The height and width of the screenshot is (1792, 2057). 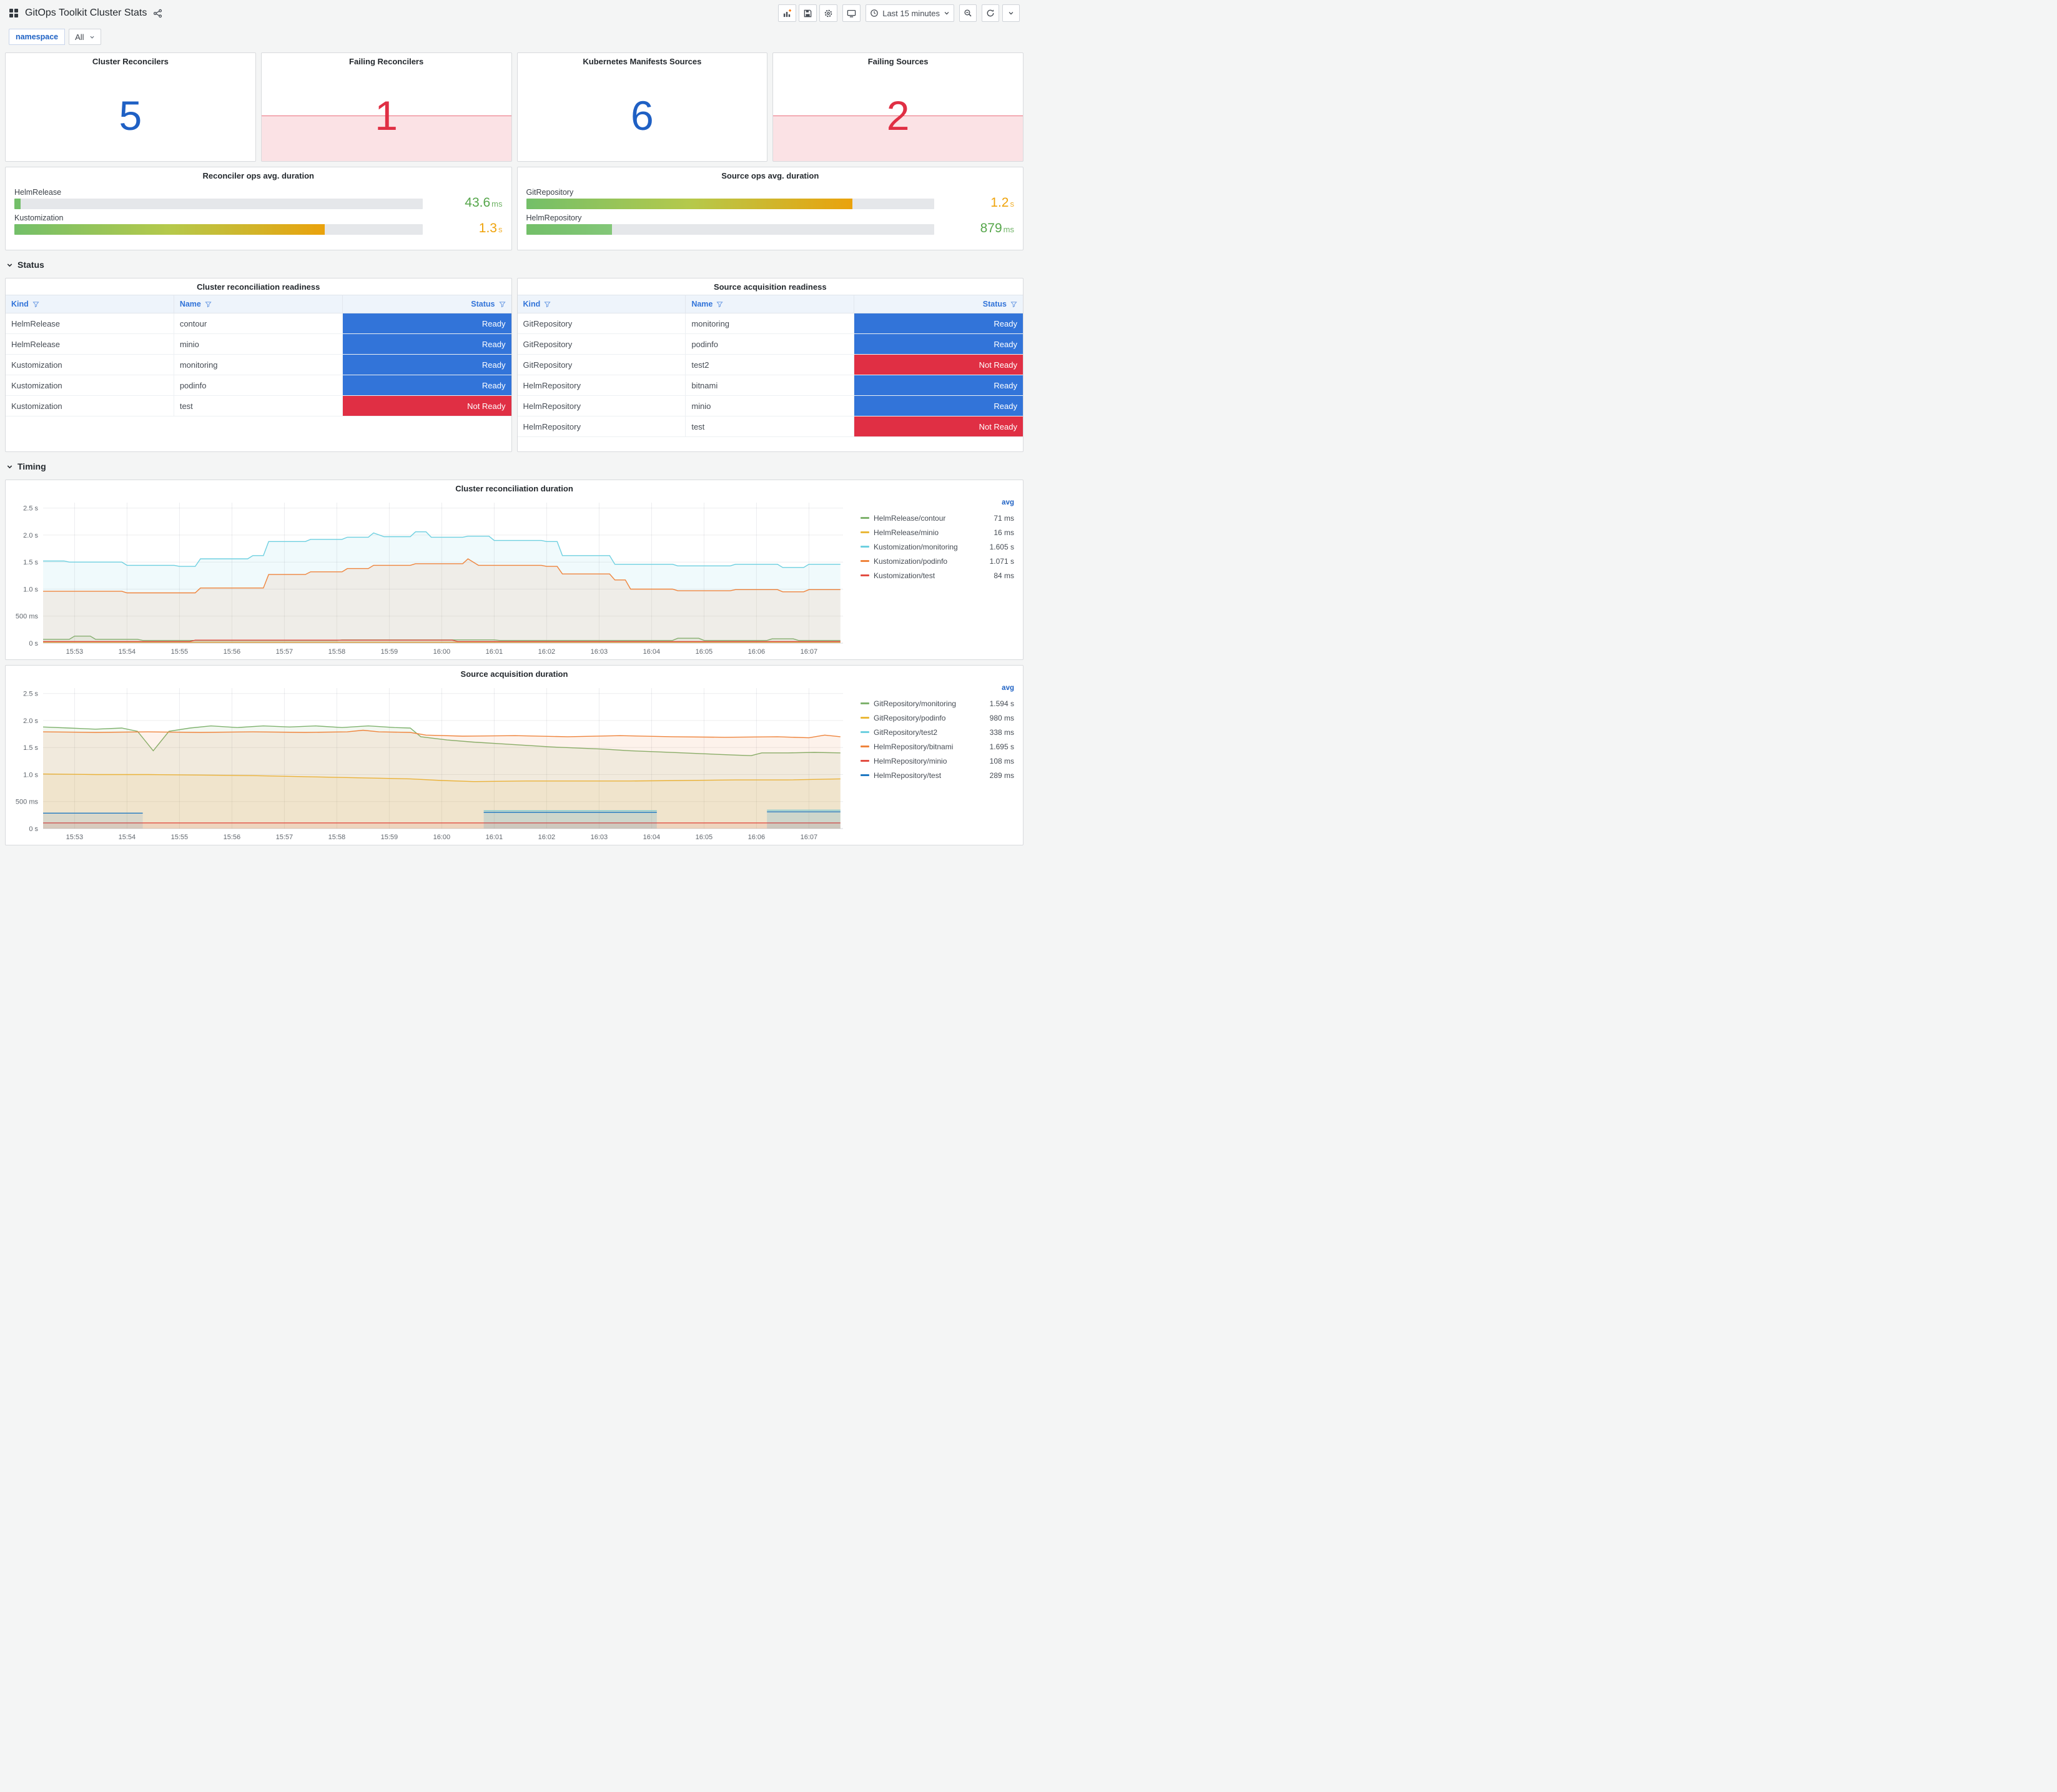 What do you see at coordinates (907, 532) in the screenshot?
I see `series-name: HelmRelease/minio` at bounding box center [907, 532].